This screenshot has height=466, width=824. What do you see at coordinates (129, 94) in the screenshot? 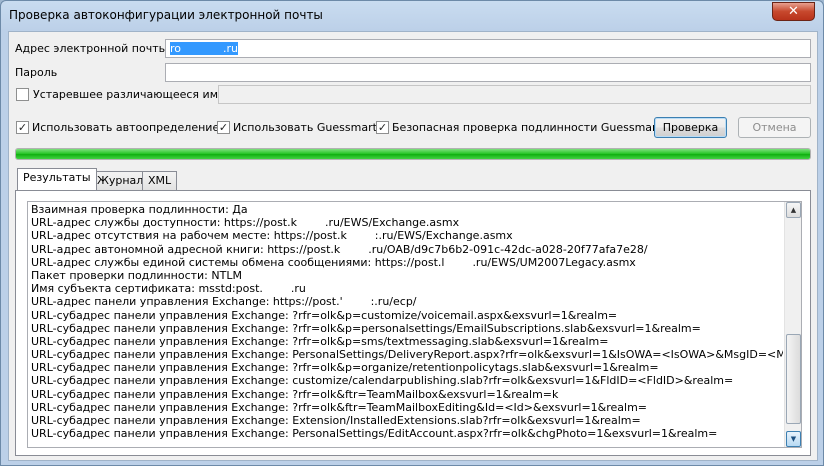
I see `legacy-dn-label: Устаревшее различающееся имя` at bounding box center [129, 94].